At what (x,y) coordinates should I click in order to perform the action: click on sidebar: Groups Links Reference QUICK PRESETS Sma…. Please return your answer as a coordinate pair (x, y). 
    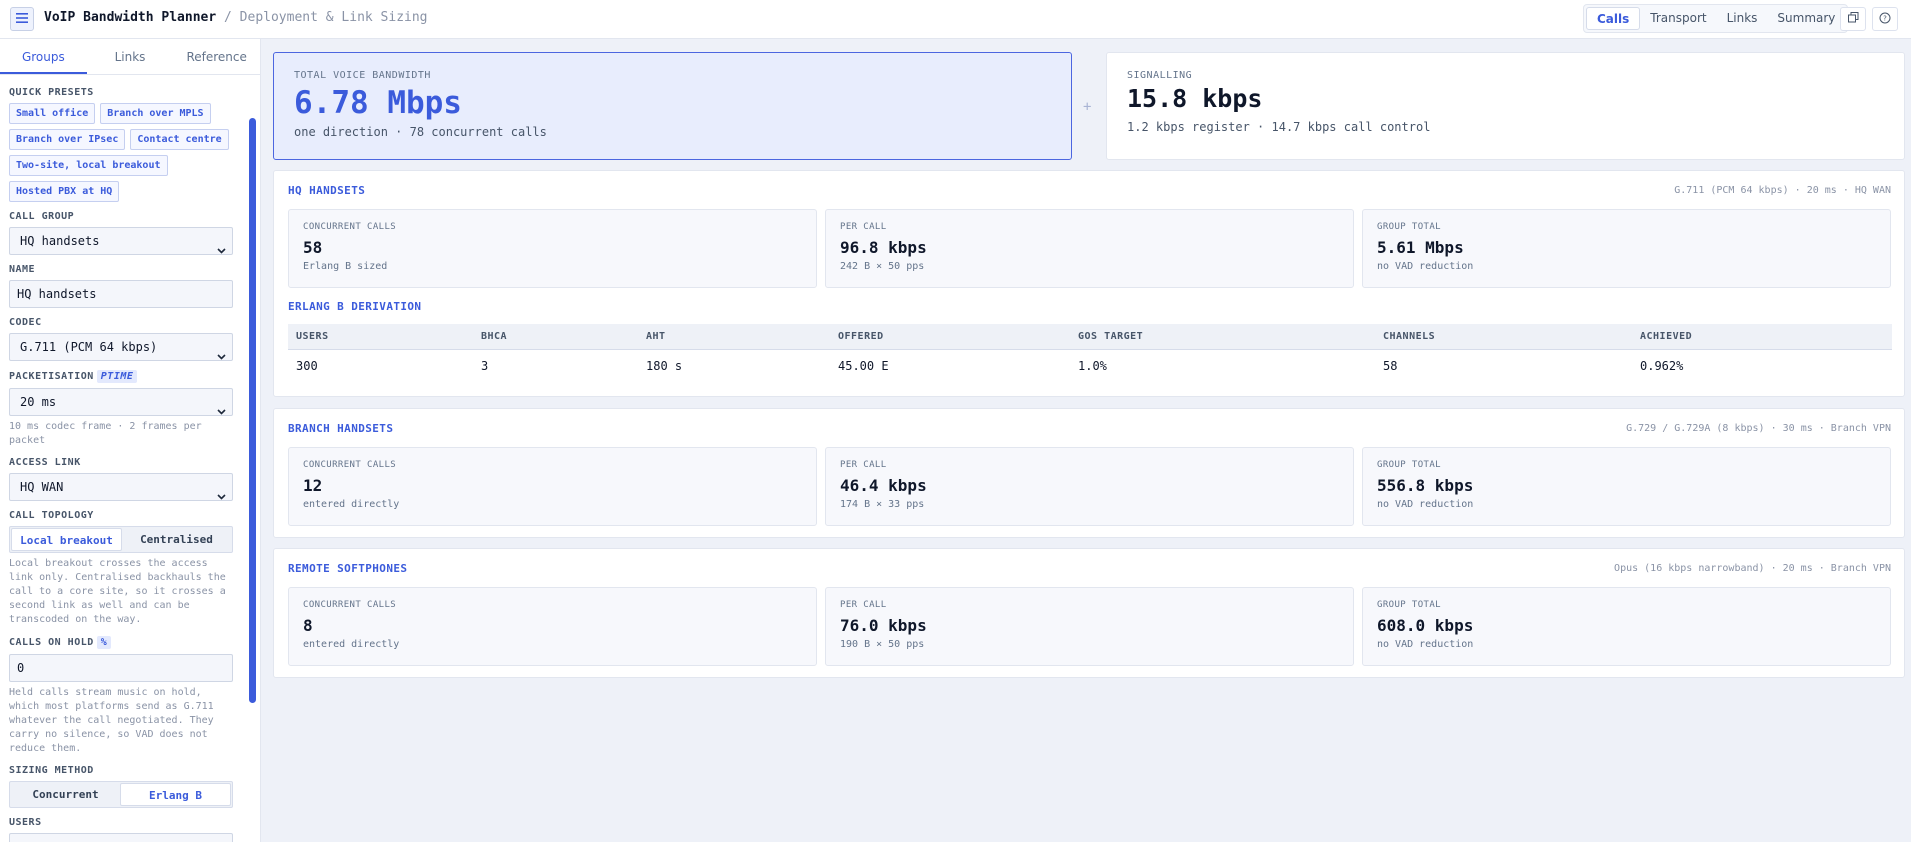
    Looking at the image, I should click on (130, 440).